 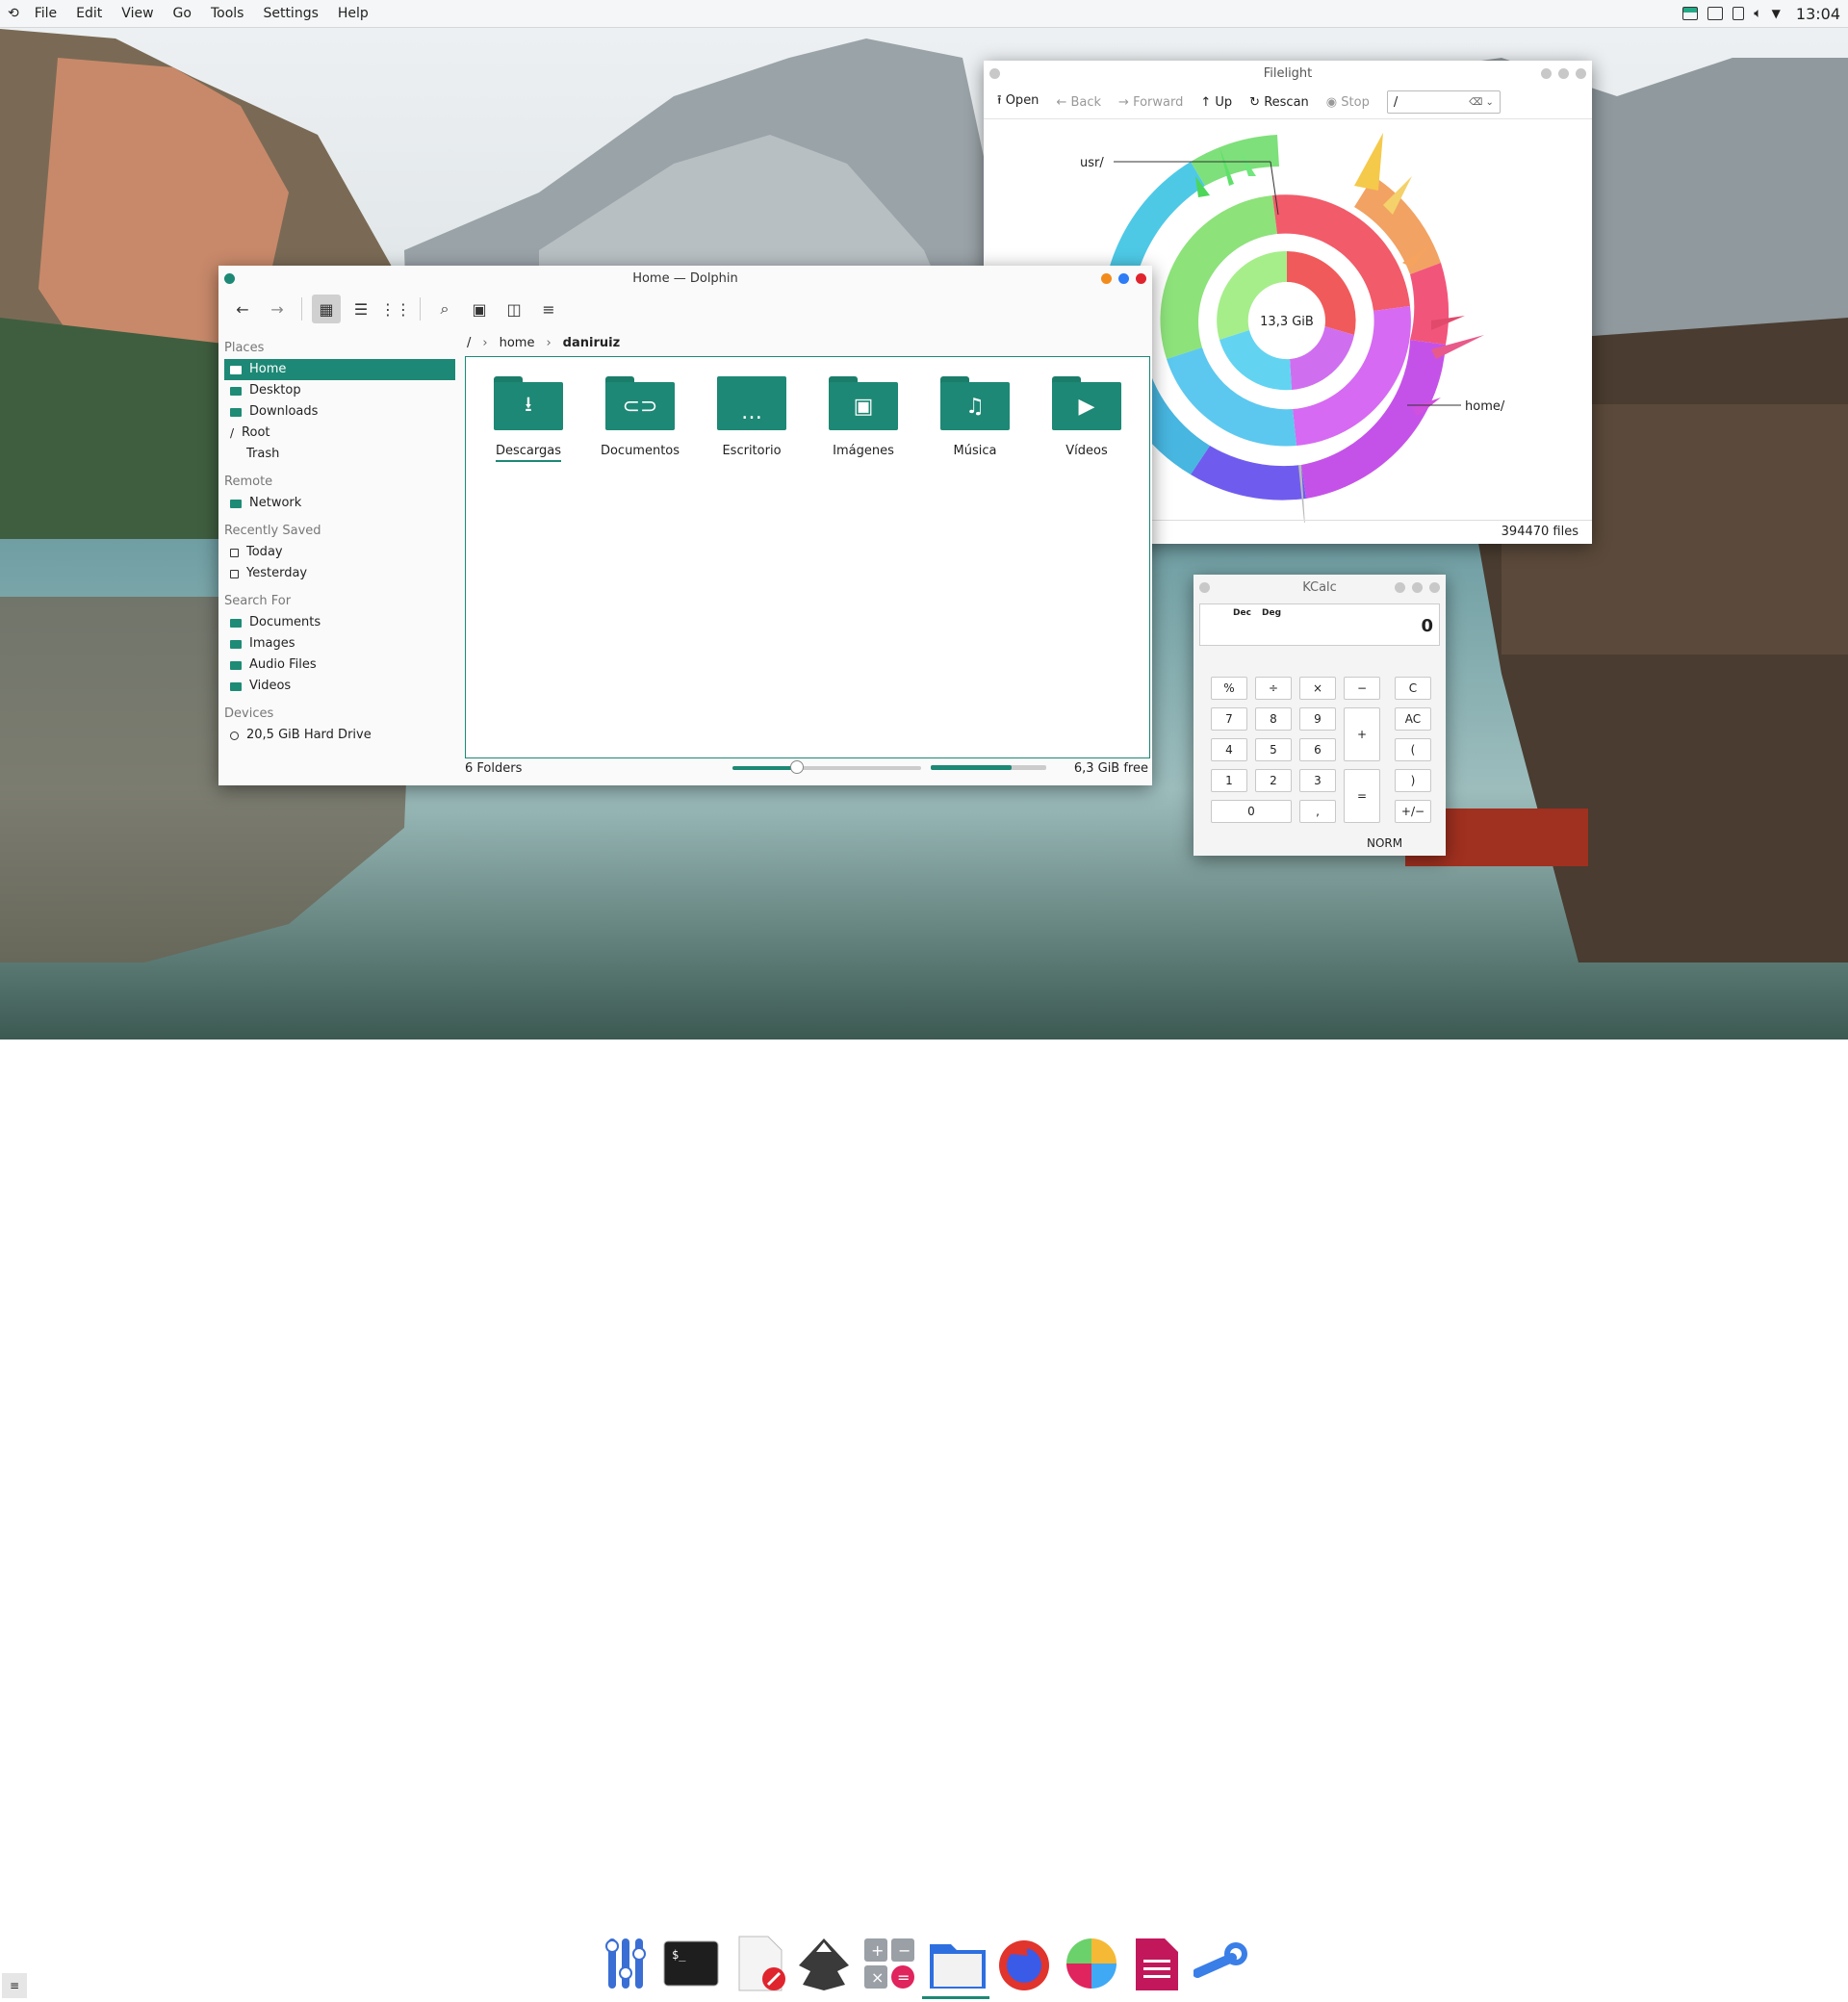 What do you see at coordinates (826, 767) in the screenshot?
I see `zoom-slider` at bounding box center [826, 767].